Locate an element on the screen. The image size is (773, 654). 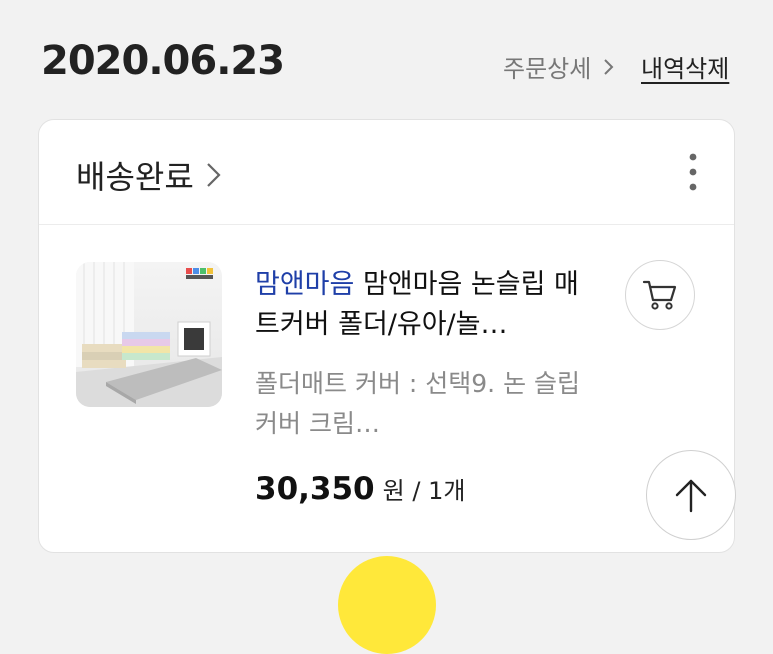
delete-history-link: 내역삭제 is located at coordinates (685, 66).